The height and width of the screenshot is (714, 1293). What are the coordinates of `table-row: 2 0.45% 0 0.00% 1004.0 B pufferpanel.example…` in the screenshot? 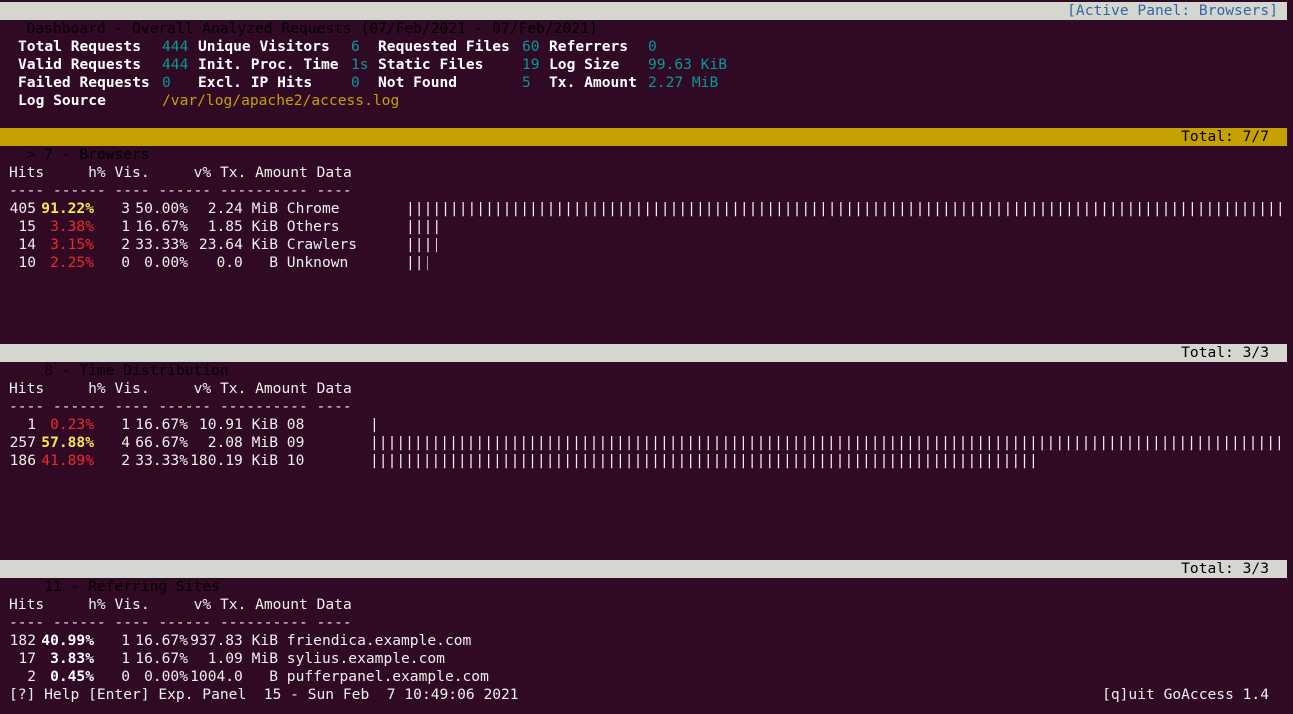 It's located at (244, 676).